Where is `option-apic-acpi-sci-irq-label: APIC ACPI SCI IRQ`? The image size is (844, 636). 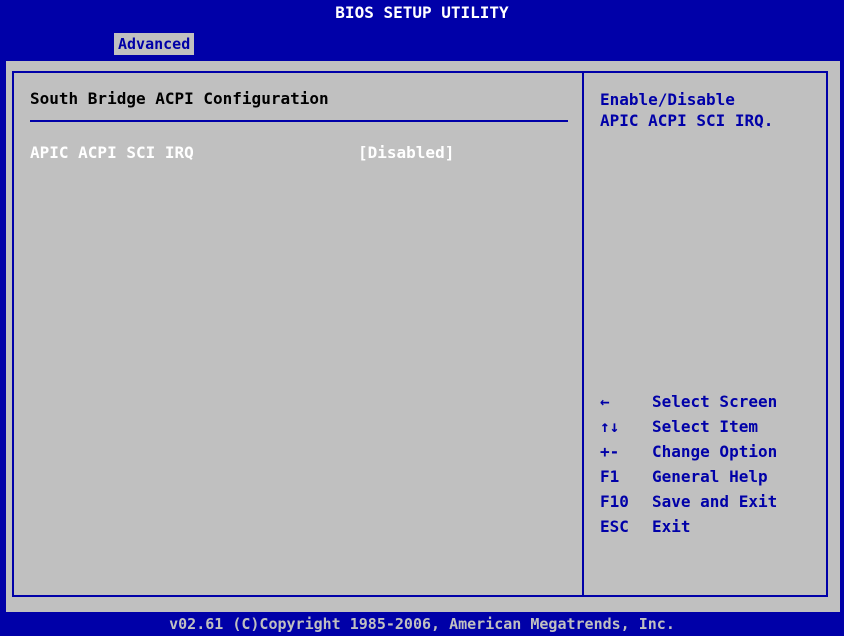
option-apic-acpi-sci-irq-label: APIC ACPI SCI IRQ is located at coordinates (112, 152).